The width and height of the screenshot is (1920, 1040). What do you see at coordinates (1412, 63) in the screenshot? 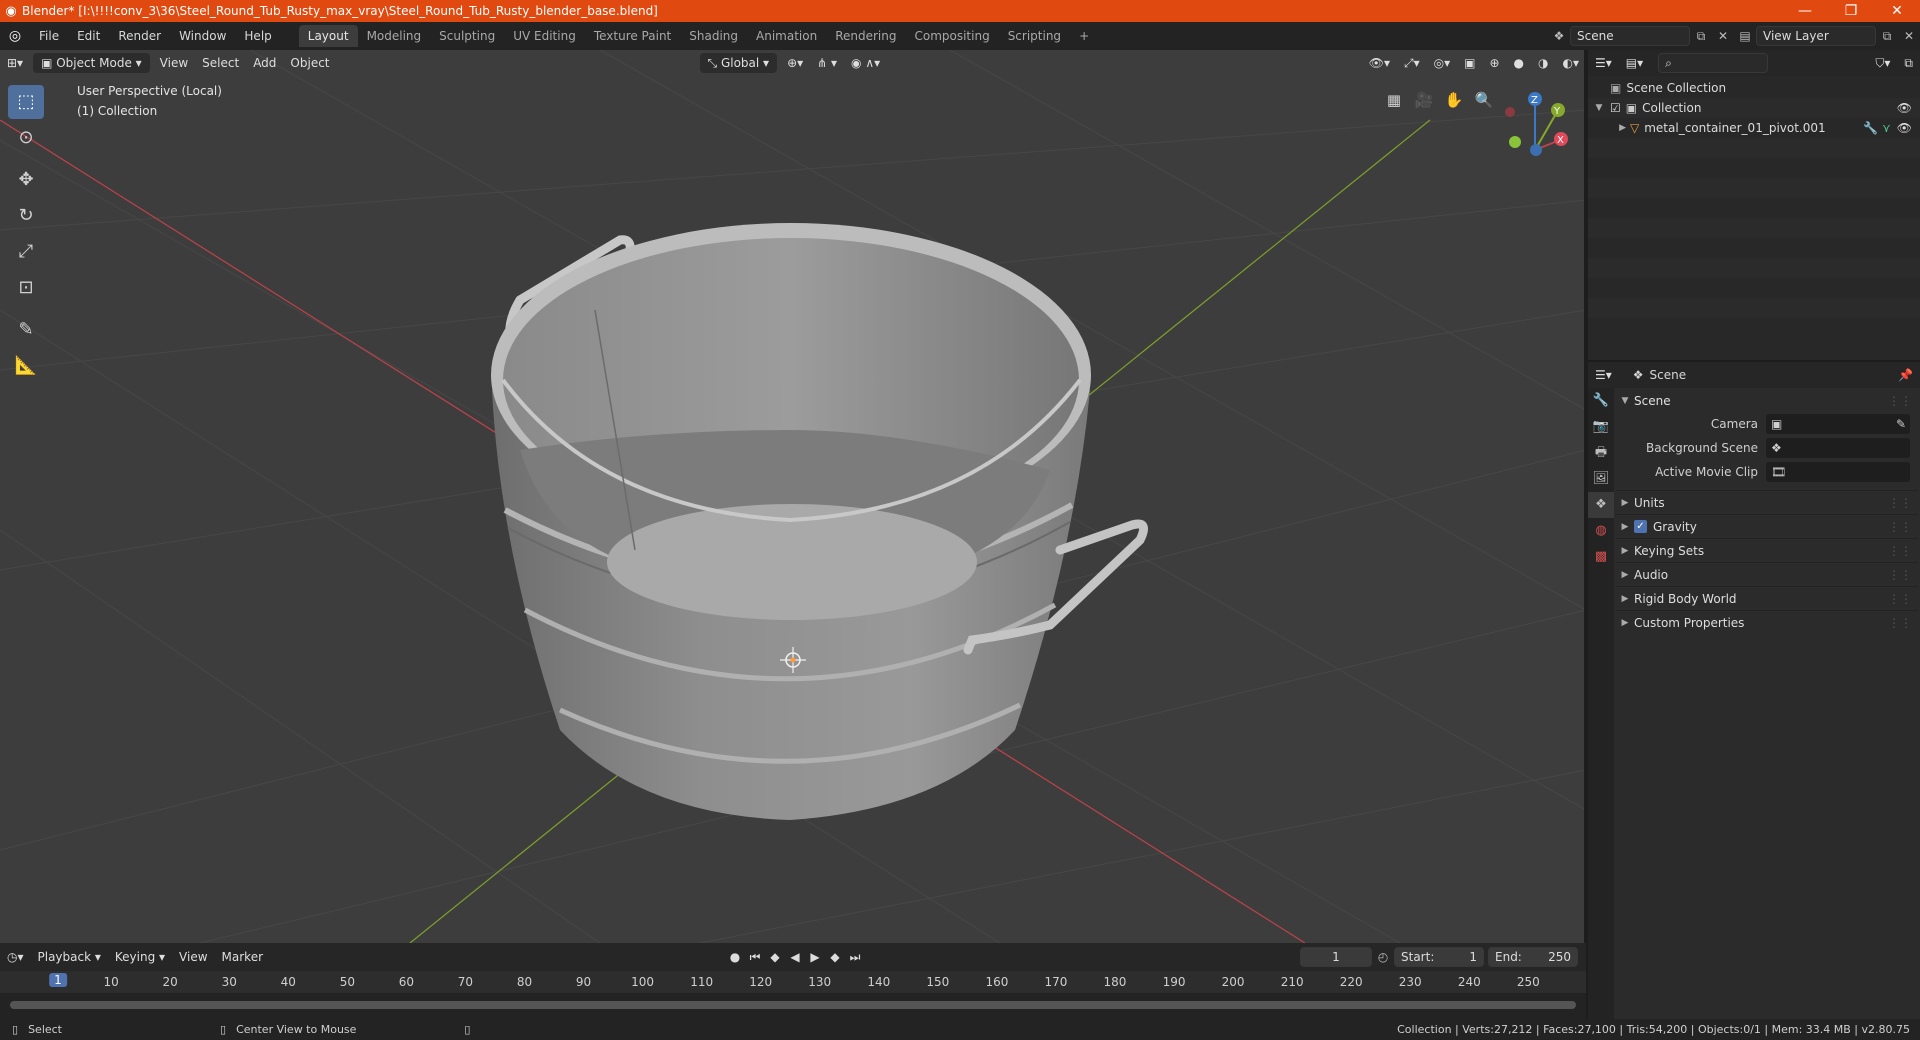
I see `gizmo-toggle-icon: ⤢▾` at bounding box center [1412, 63].